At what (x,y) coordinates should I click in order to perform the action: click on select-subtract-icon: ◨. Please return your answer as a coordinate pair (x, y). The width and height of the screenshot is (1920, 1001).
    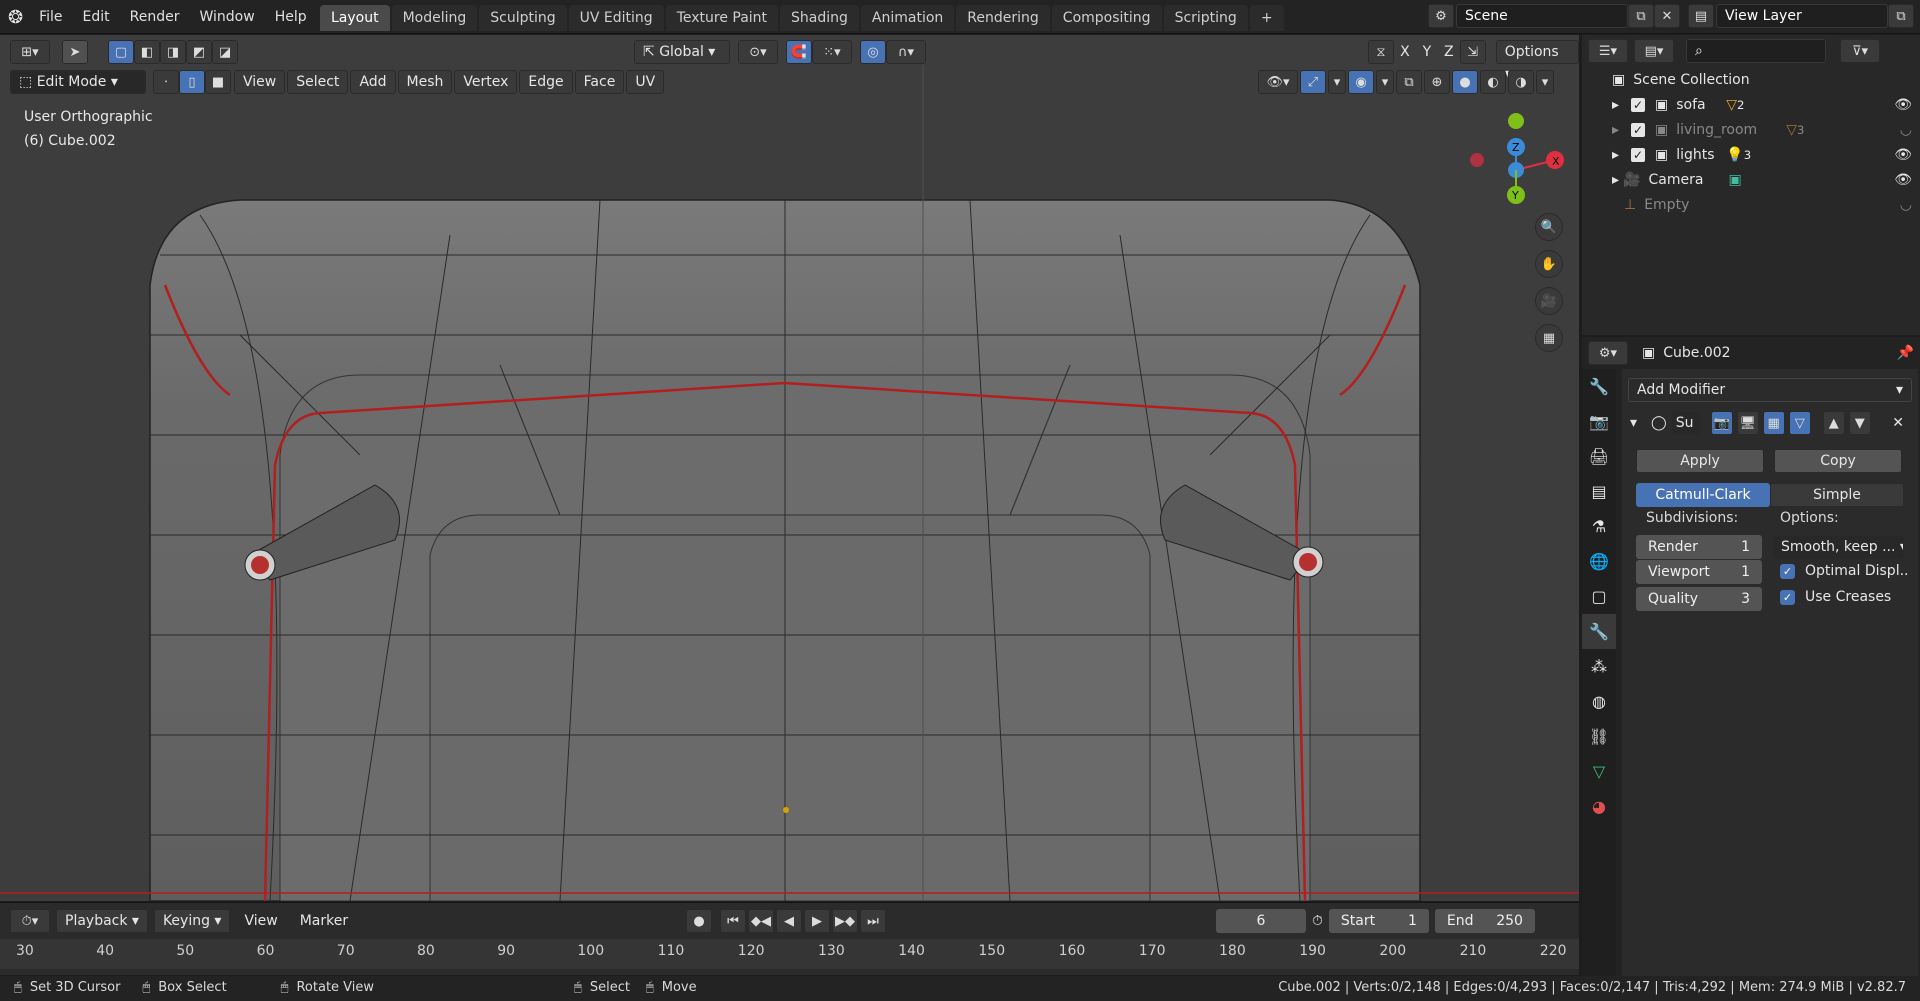
    Looking at the image, I should click on (173, 52).